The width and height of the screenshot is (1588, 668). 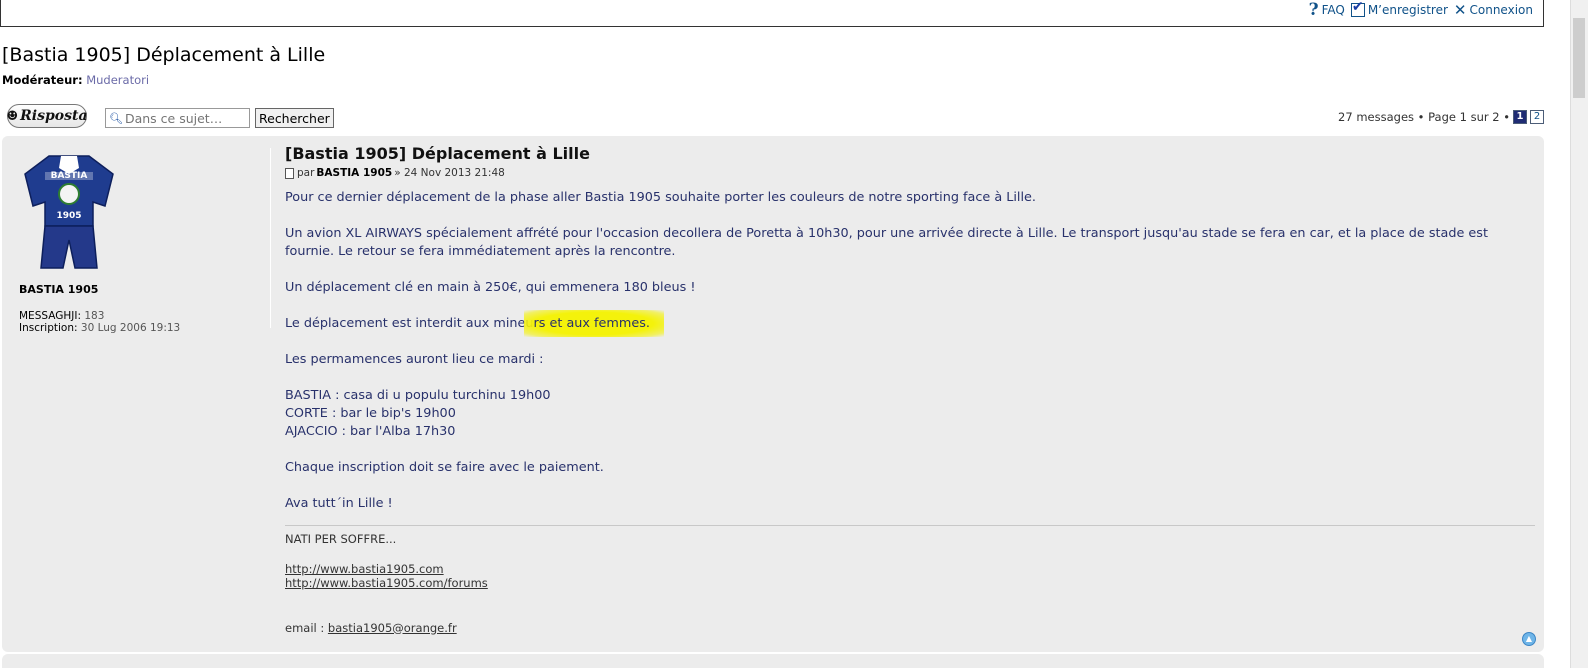 What do you see at coordinates (289, 173) in the screenshot?
I see `post-icon` at bounding box center [289, 173].